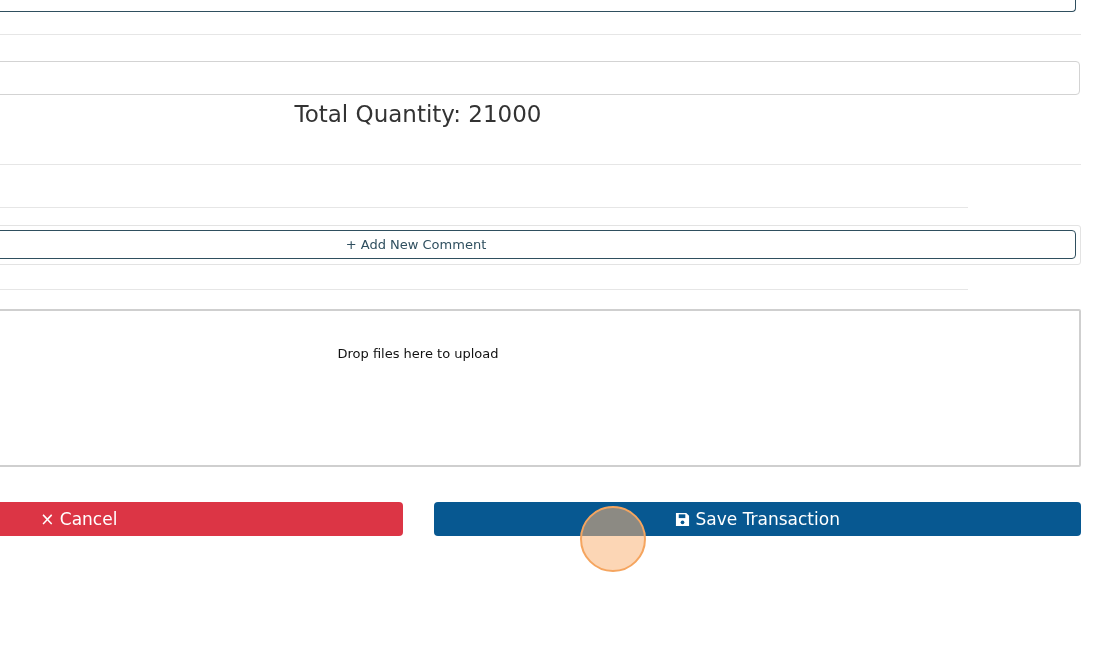 This screenshot has width=1105, height=651. What do you see at coordinates (540, 78) in the screenshot?
I see `quantity-field` at bounding box center [540, 78].